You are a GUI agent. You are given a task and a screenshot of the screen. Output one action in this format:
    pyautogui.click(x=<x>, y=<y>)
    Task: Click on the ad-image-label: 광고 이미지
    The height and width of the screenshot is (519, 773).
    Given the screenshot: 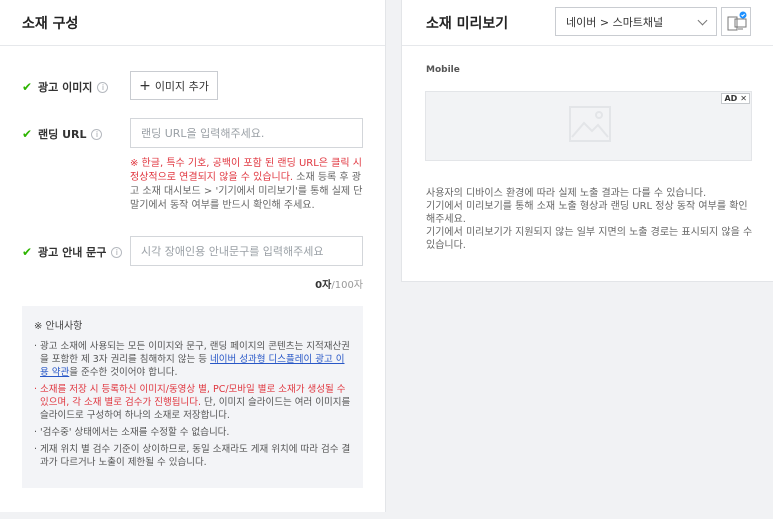 What is the action you would take?
    pyautogui.click(x=65, y=87)
    